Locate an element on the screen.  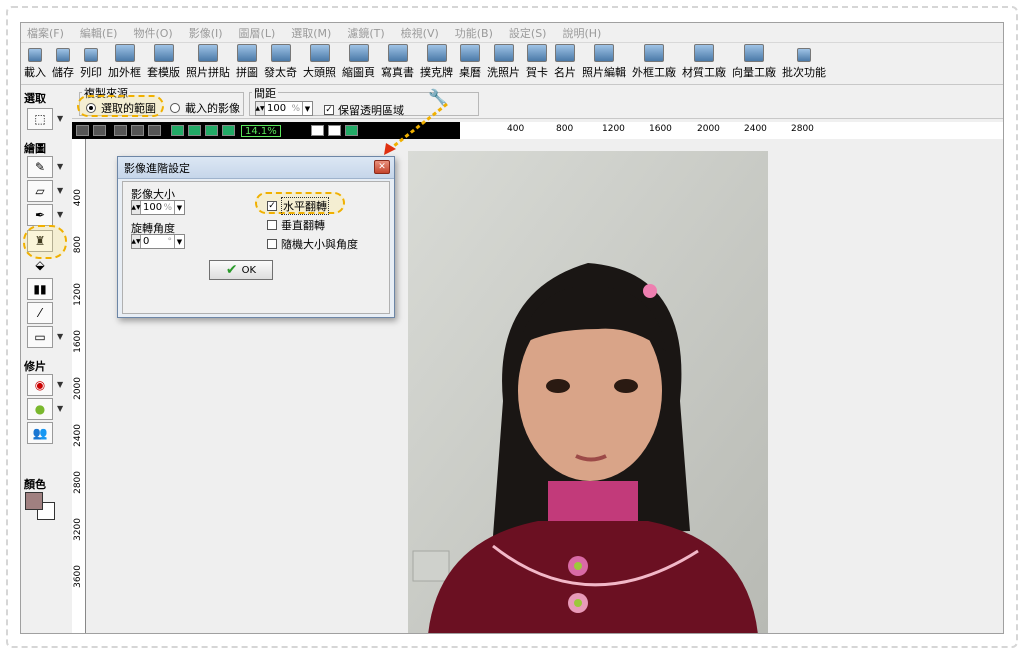
toolbar-id-photo-button: 大頭照 is located at coordinates (319, 63).